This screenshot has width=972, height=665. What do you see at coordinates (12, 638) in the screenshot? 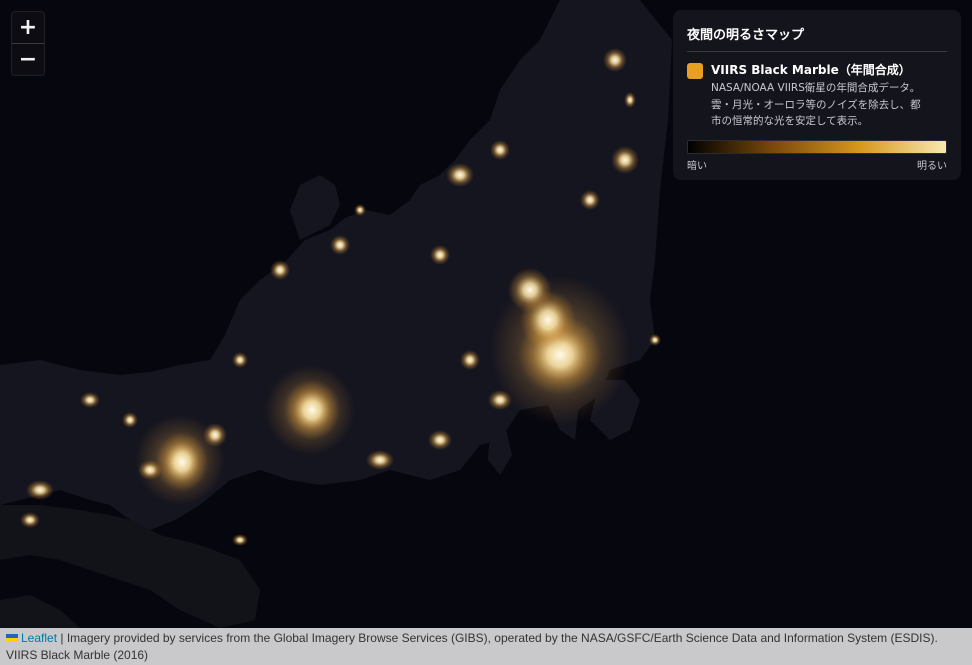
I see `ukraine-flag-icon` at bounding box center [12, 638].